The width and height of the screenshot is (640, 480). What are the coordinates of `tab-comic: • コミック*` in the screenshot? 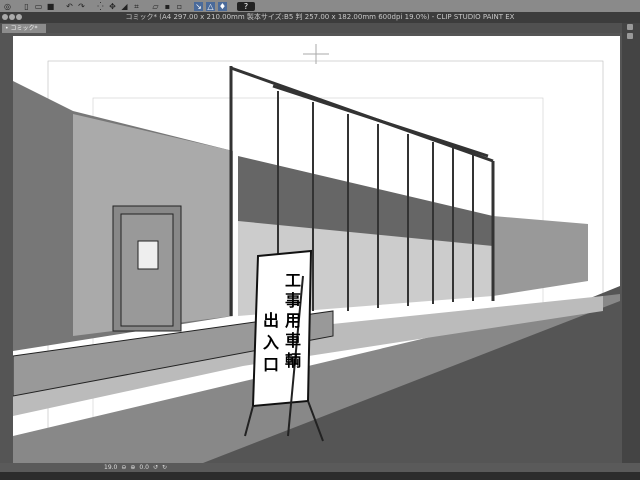 It's located at (24, 28).